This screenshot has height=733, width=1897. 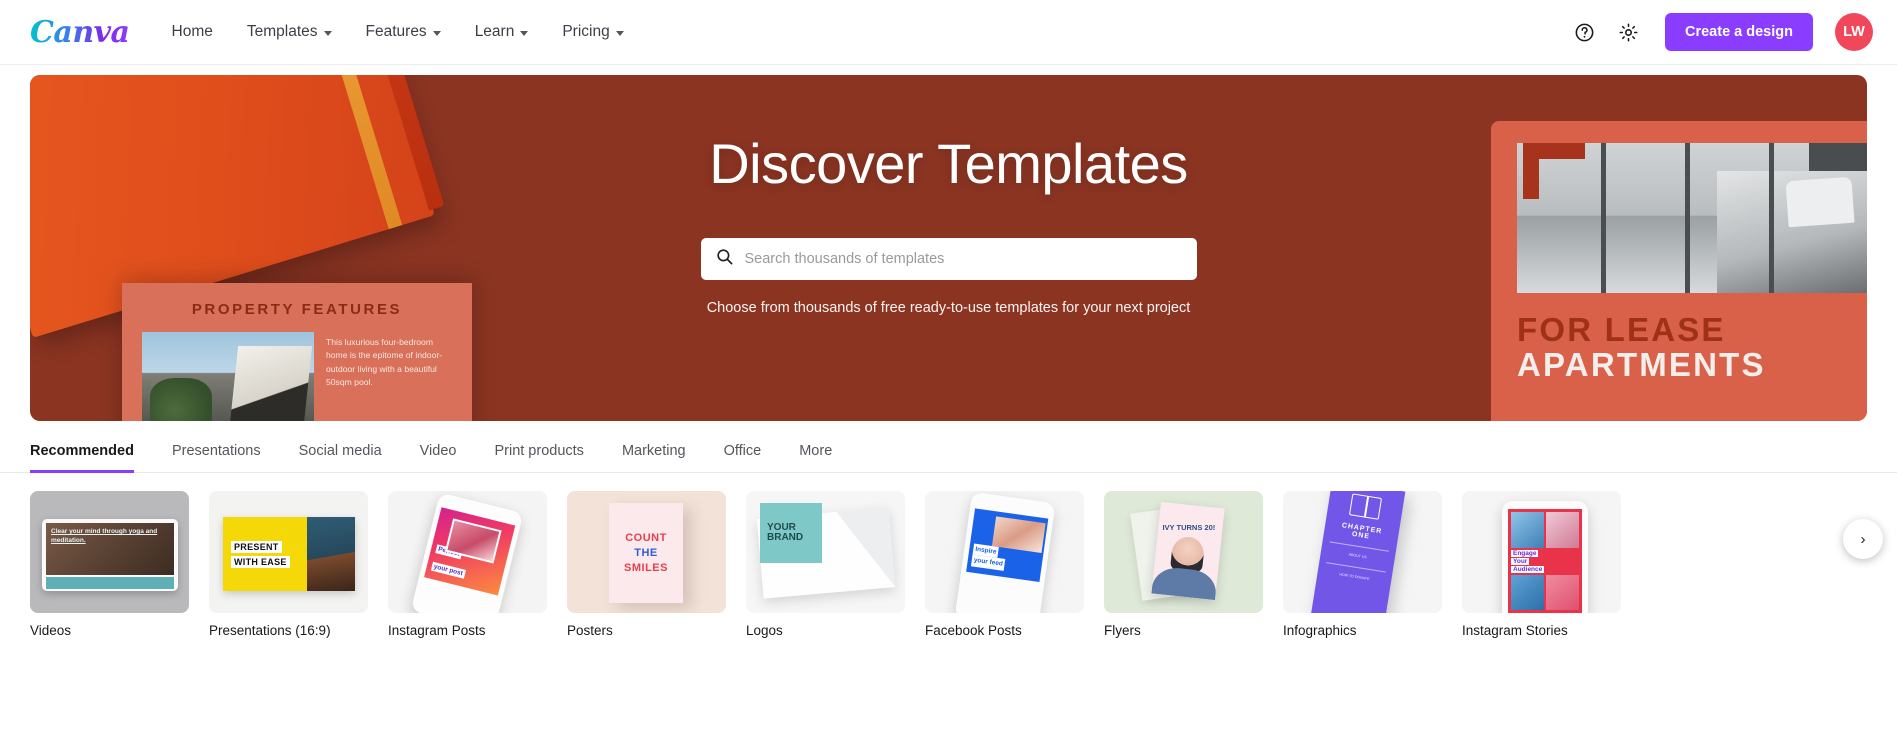 I want to click on card-thumbnail: PRESENT WITH EASE, so click(x=288, y=552).